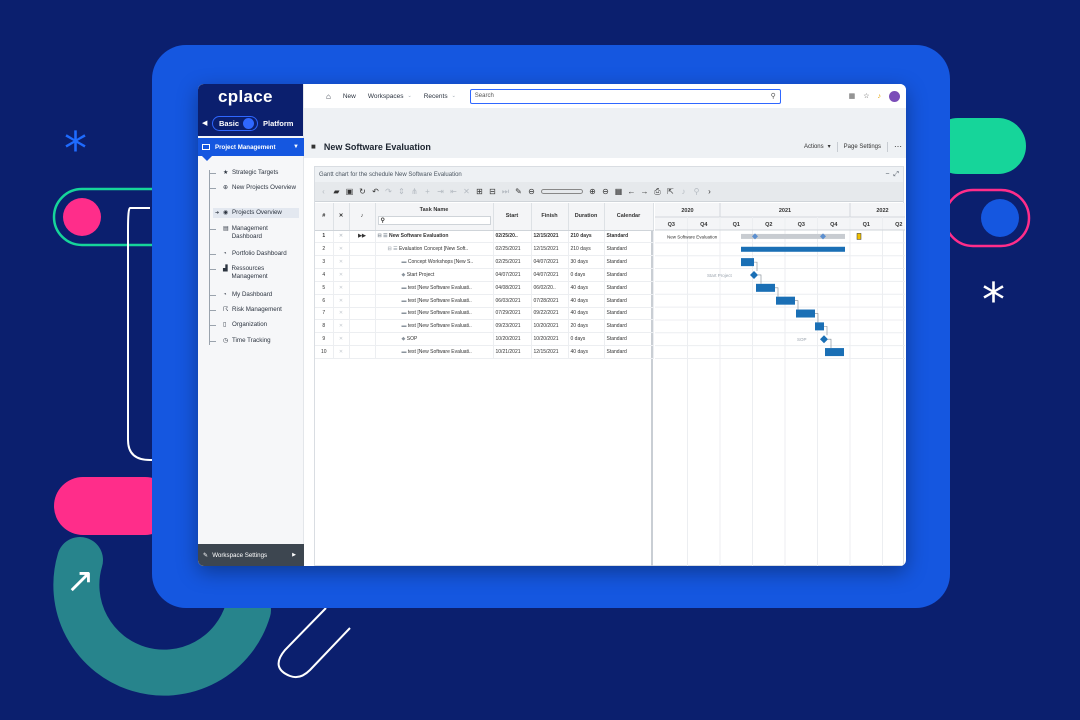 This screenshot has height=720, width=1080. What do you see at coordinates (550, 301) in the screenshot?
I see `finish-cell: 07/28/2021` at bounding box center [550, 301].